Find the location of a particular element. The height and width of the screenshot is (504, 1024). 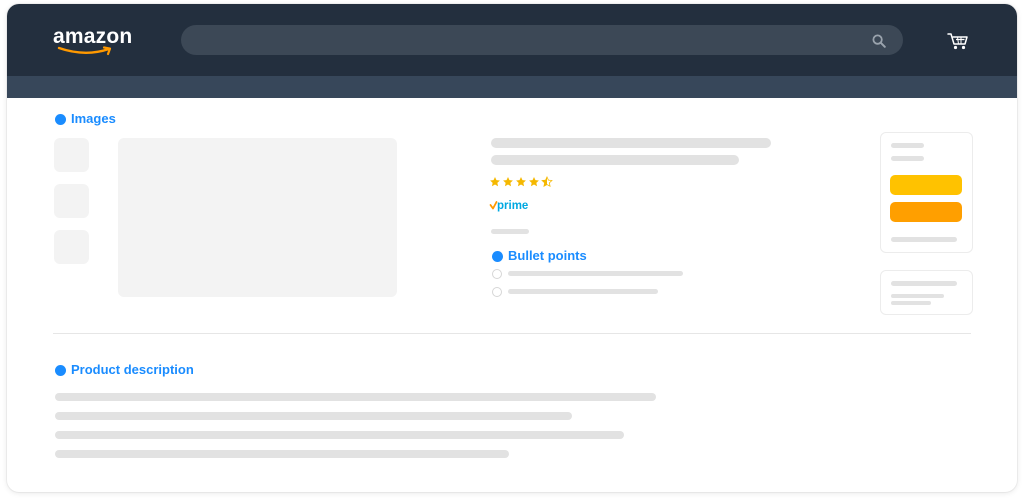

images-section-label: Images is located at coordinates (85, 119).